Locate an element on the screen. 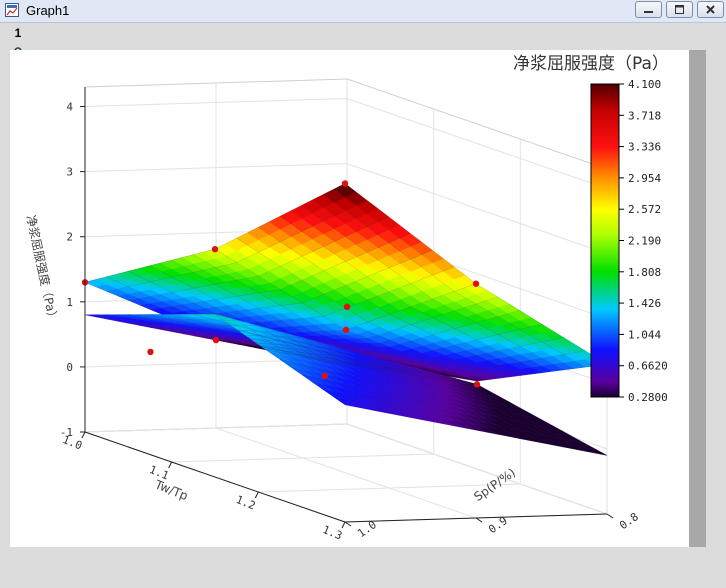 This screenshot has width=726, height=588. page-shadow-right is located at coordinates (697, 298).